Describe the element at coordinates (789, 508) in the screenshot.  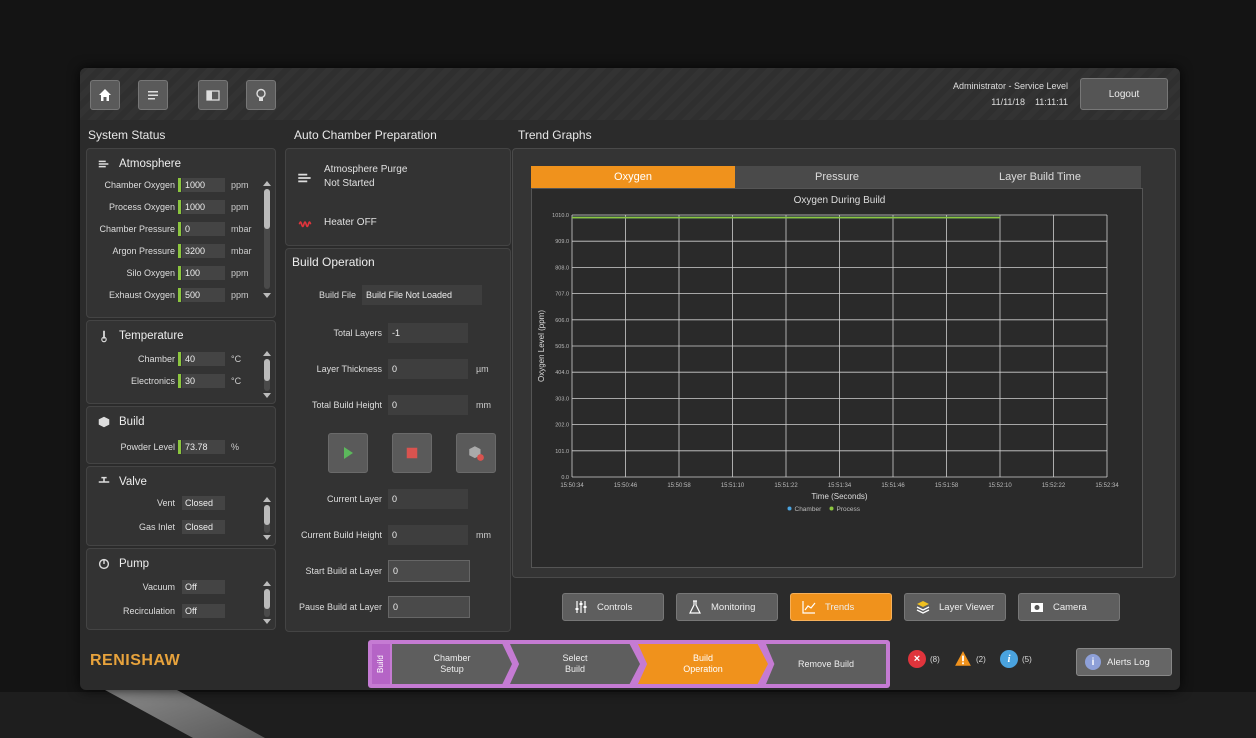
I see `legend-swatch-chamber` at that location.